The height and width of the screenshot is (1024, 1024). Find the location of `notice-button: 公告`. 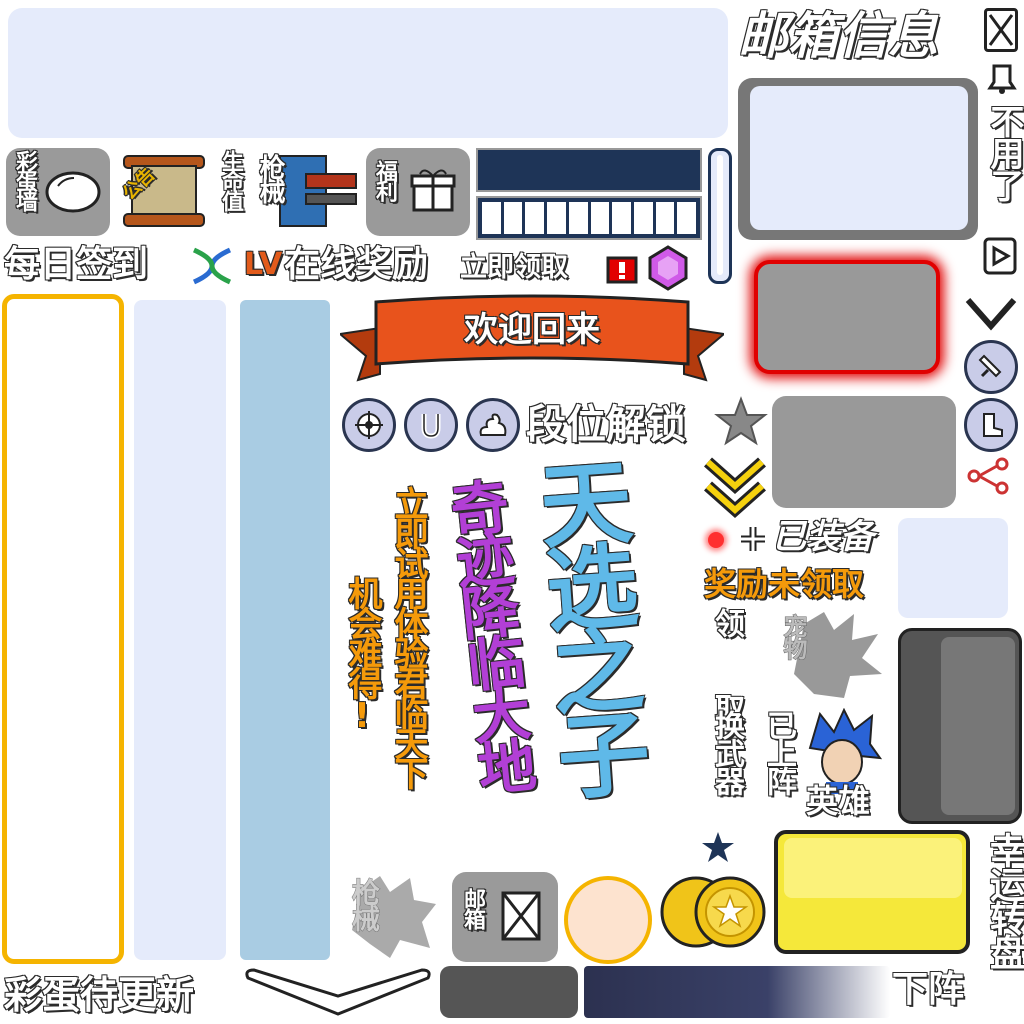

notice-button: 公告 is located at coordinates (164, 192).